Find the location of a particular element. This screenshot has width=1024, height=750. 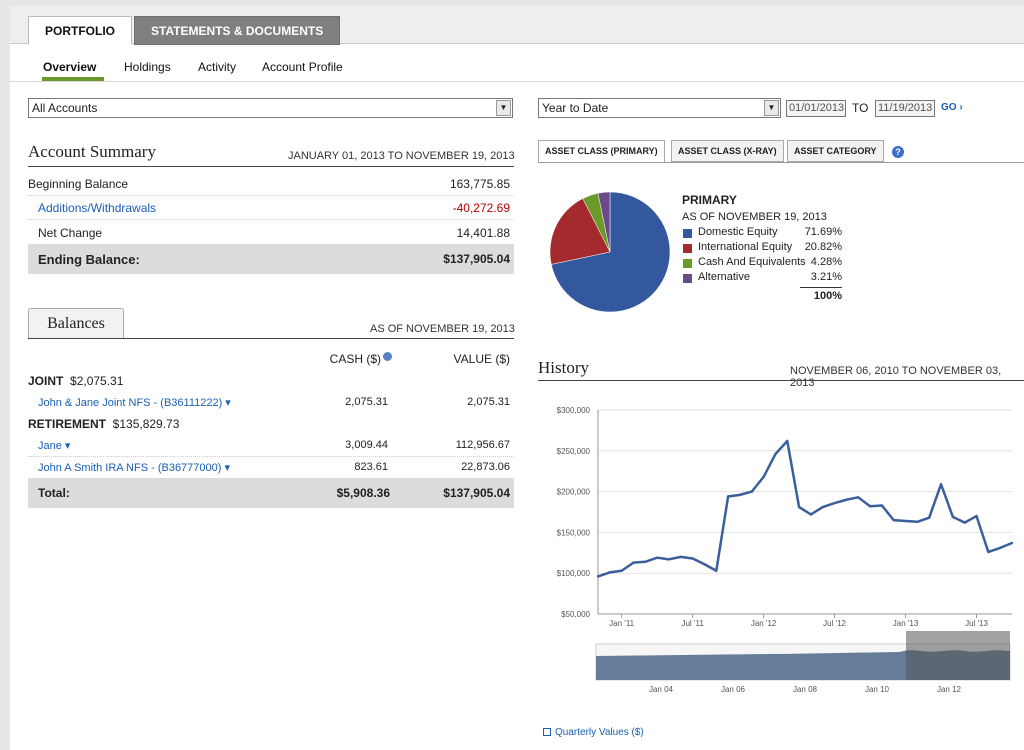

navigator-tick-label: Jan 08 is located at coordinates (805, 689).